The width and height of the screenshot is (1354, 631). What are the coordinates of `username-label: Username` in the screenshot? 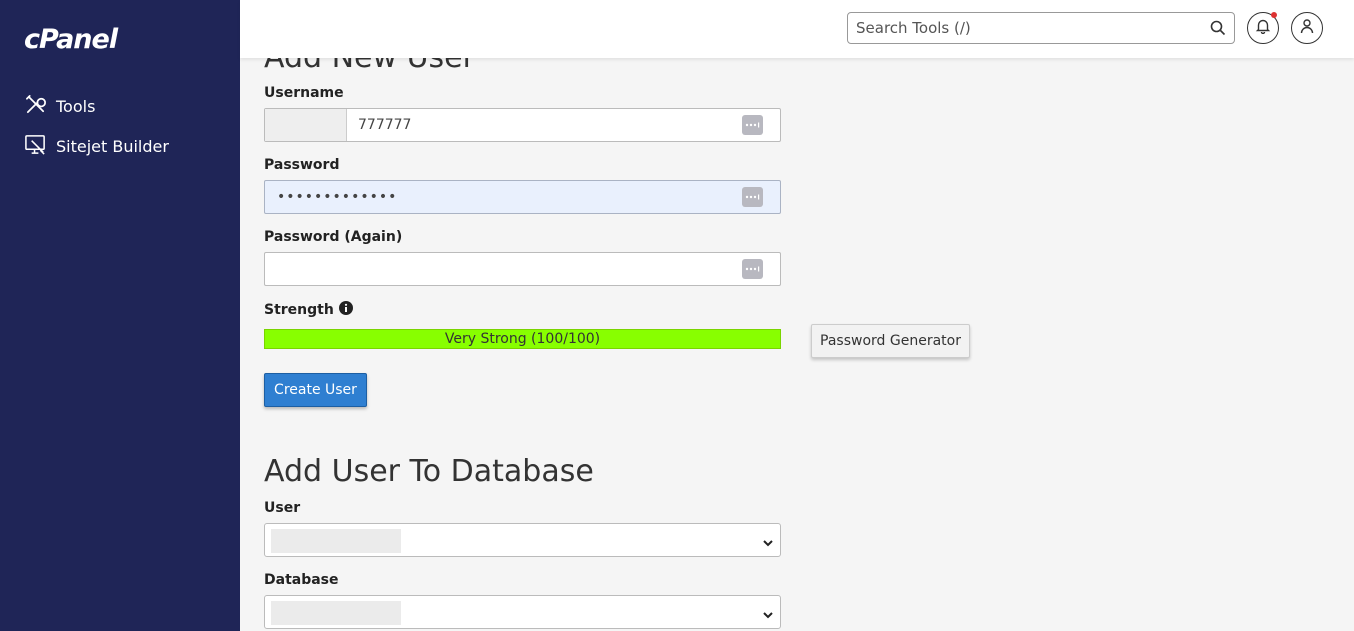 It's located at (304, 93).